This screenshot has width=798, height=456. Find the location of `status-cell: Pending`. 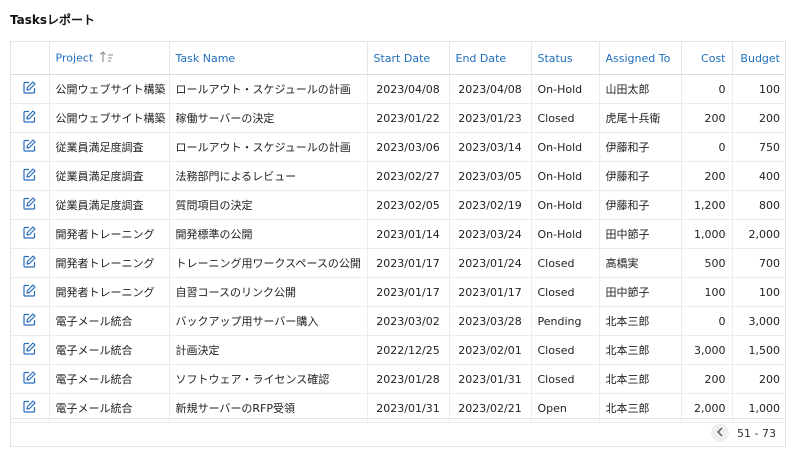

status-cell: Pending is located at coordinates (565, 321).